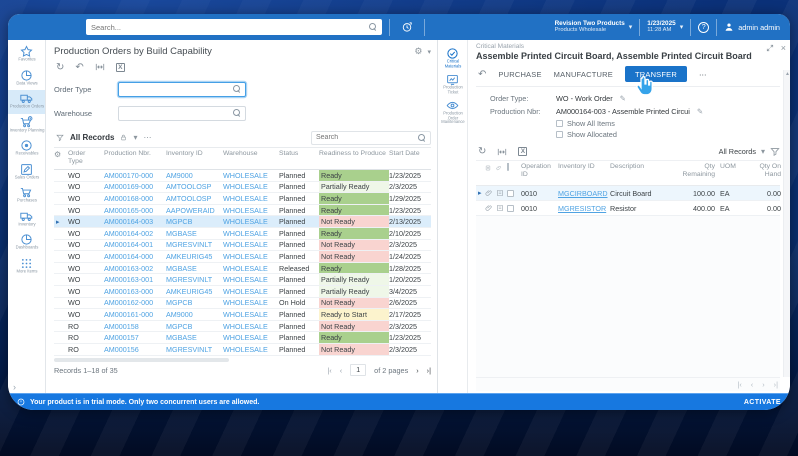 This screenshot has height=456, width=798. What do you see at coordinates (135, 279) in the screenshot?
I see `production-nbr-link: AM000163-001` at bounding box center [135, 279].